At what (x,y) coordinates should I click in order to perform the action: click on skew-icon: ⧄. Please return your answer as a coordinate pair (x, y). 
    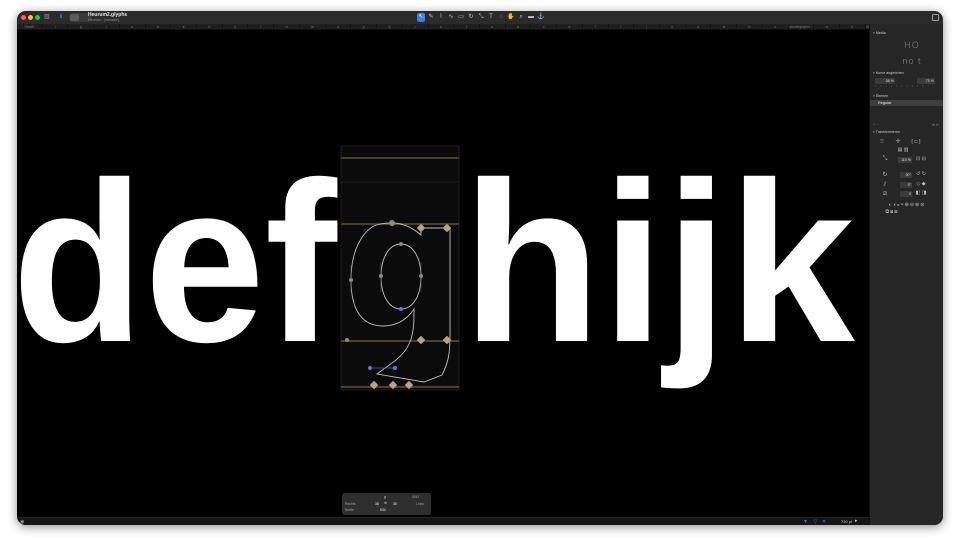
    Looking at the image, I should click on (885, 194).